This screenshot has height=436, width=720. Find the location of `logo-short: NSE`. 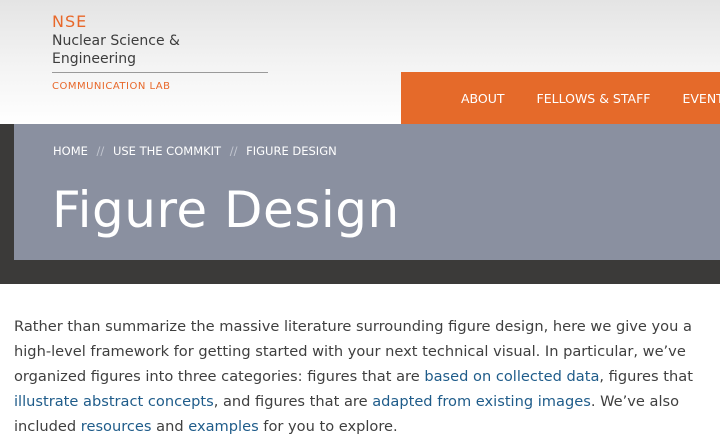

logo-short: NSE is located at coordinates (70, 21).